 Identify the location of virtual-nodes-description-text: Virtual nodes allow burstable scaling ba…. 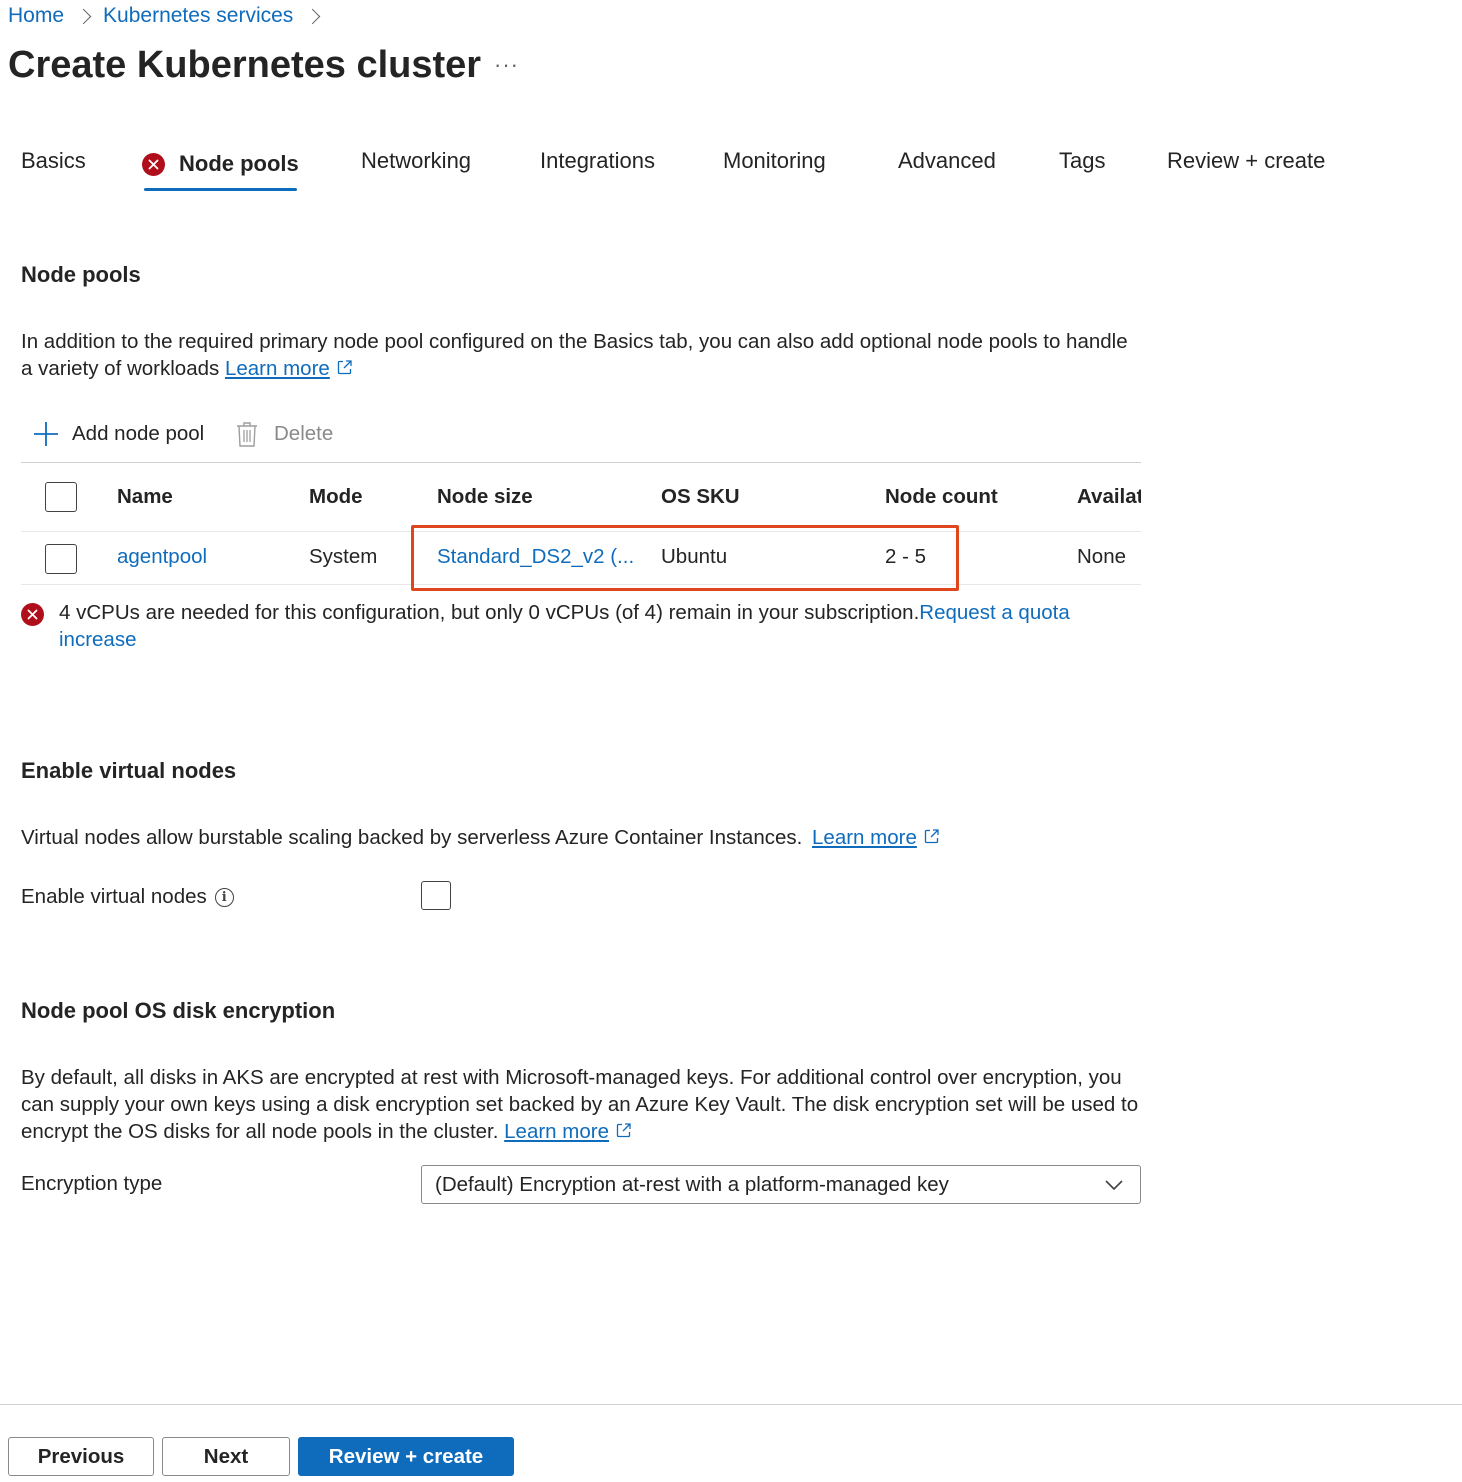
(412, 837).